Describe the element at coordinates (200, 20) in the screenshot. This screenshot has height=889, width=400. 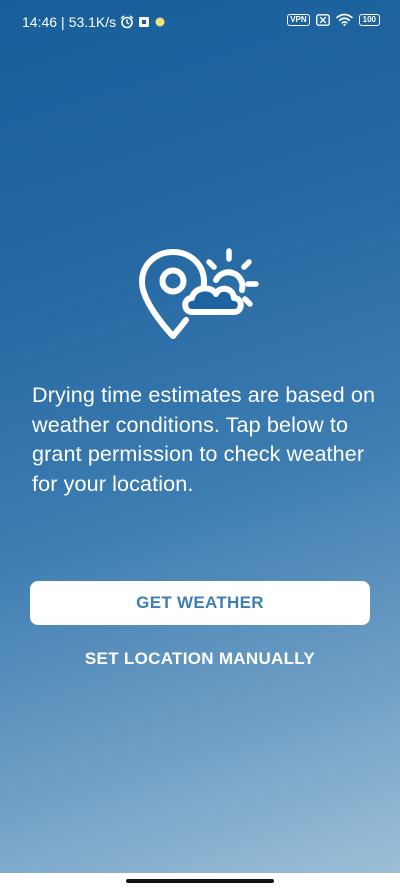
I see `status-bar: 14:46 | 53.1K/s VPN 100` at that location.